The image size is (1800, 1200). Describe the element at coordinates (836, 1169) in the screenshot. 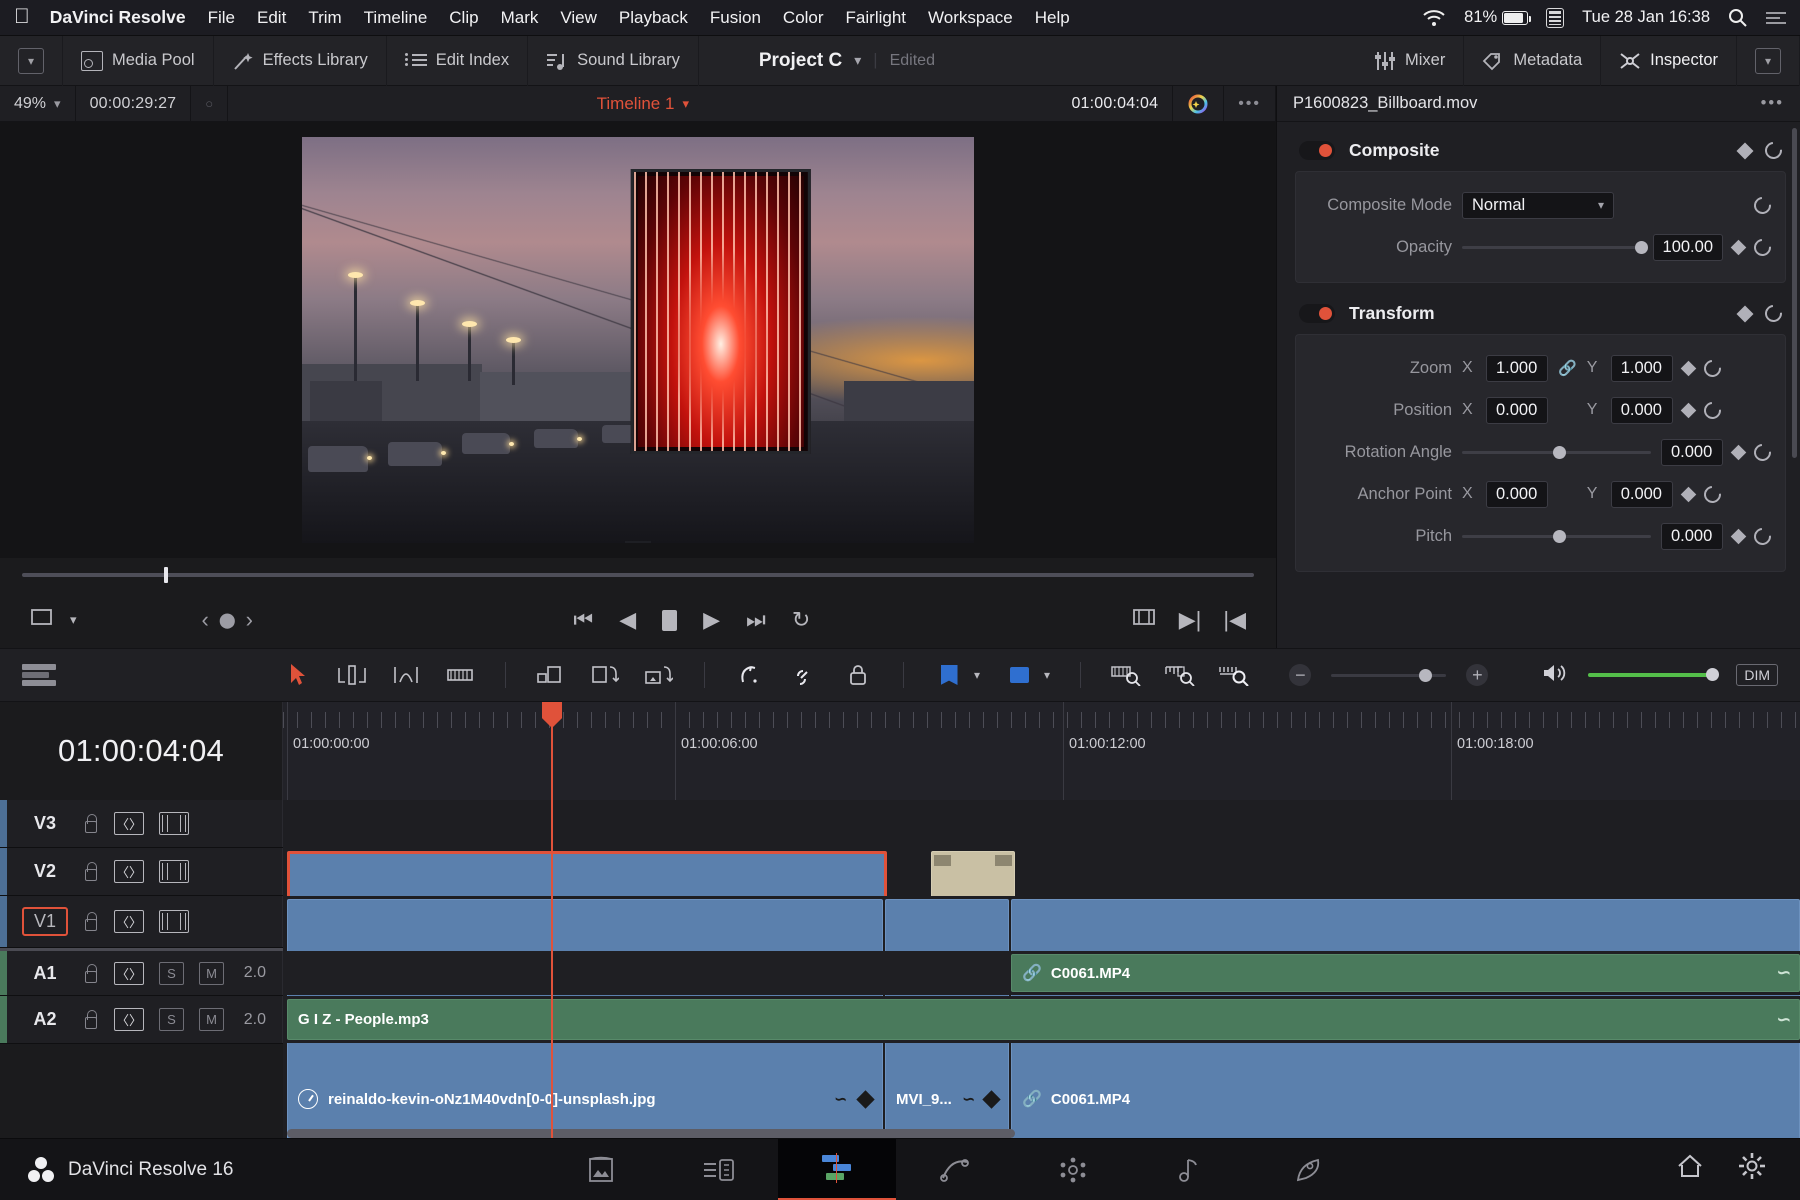

I see `edit-page-button` at that location.